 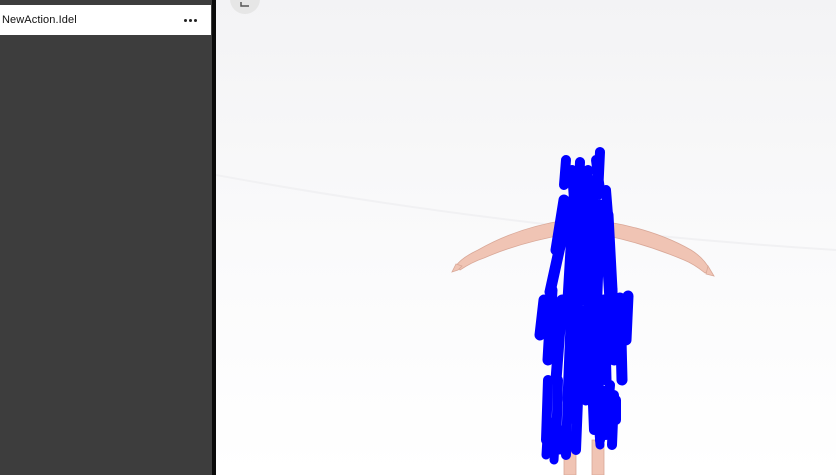 I want to click on annotation-scribble, so click(x=584, y=306).